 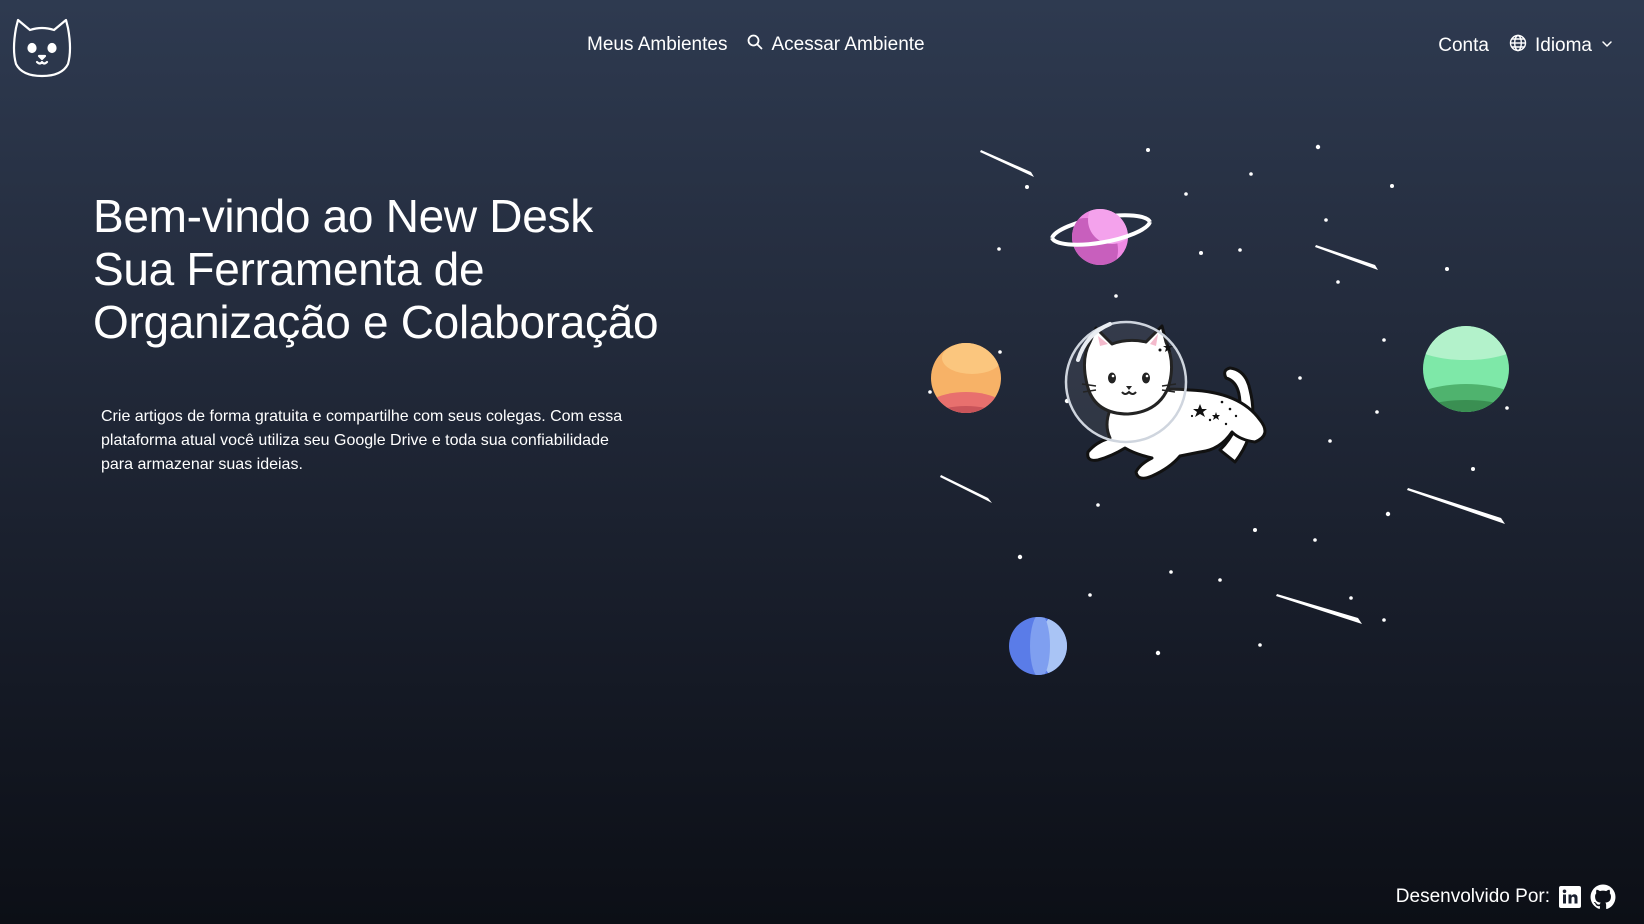 What do you see at coordinates (1101, 237) in the screenshot?
I see `pink-planet` at bounding box center [1101, 237].